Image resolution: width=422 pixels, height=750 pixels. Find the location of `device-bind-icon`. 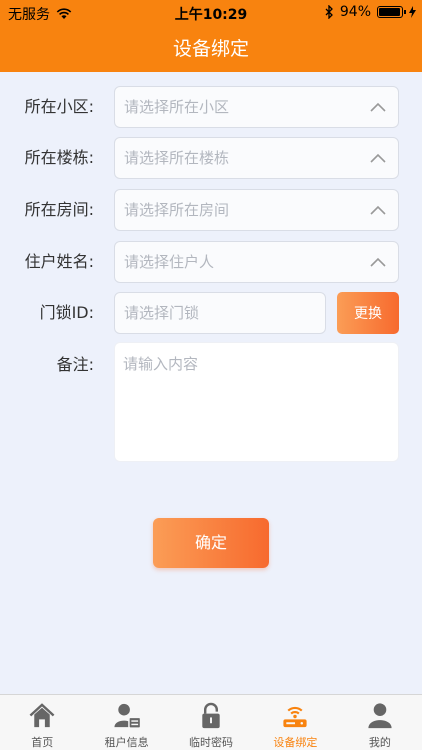

device-bind-icon is located at coordinates (295, 717).